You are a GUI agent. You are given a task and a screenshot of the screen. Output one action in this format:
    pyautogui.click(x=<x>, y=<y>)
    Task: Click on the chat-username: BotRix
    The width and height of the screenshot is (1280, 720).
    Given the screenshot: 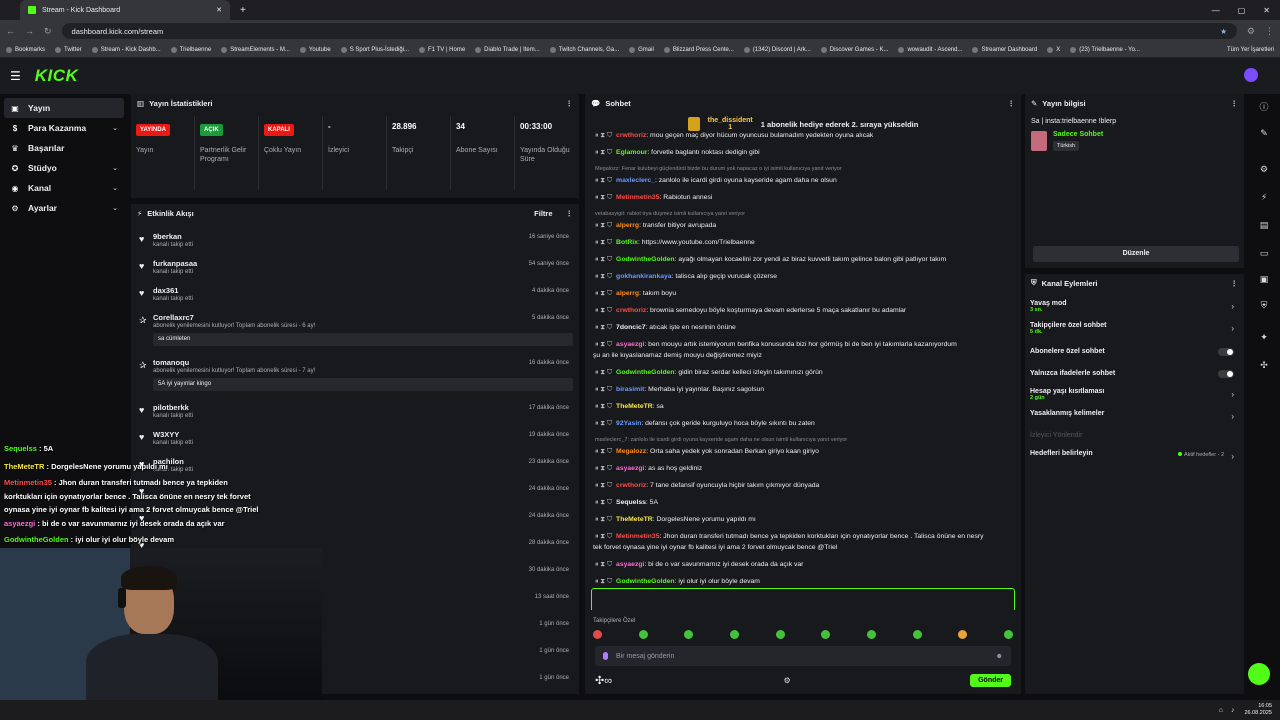 What is the action you would take?
    pyautogui.click(x=627, y=242)
    